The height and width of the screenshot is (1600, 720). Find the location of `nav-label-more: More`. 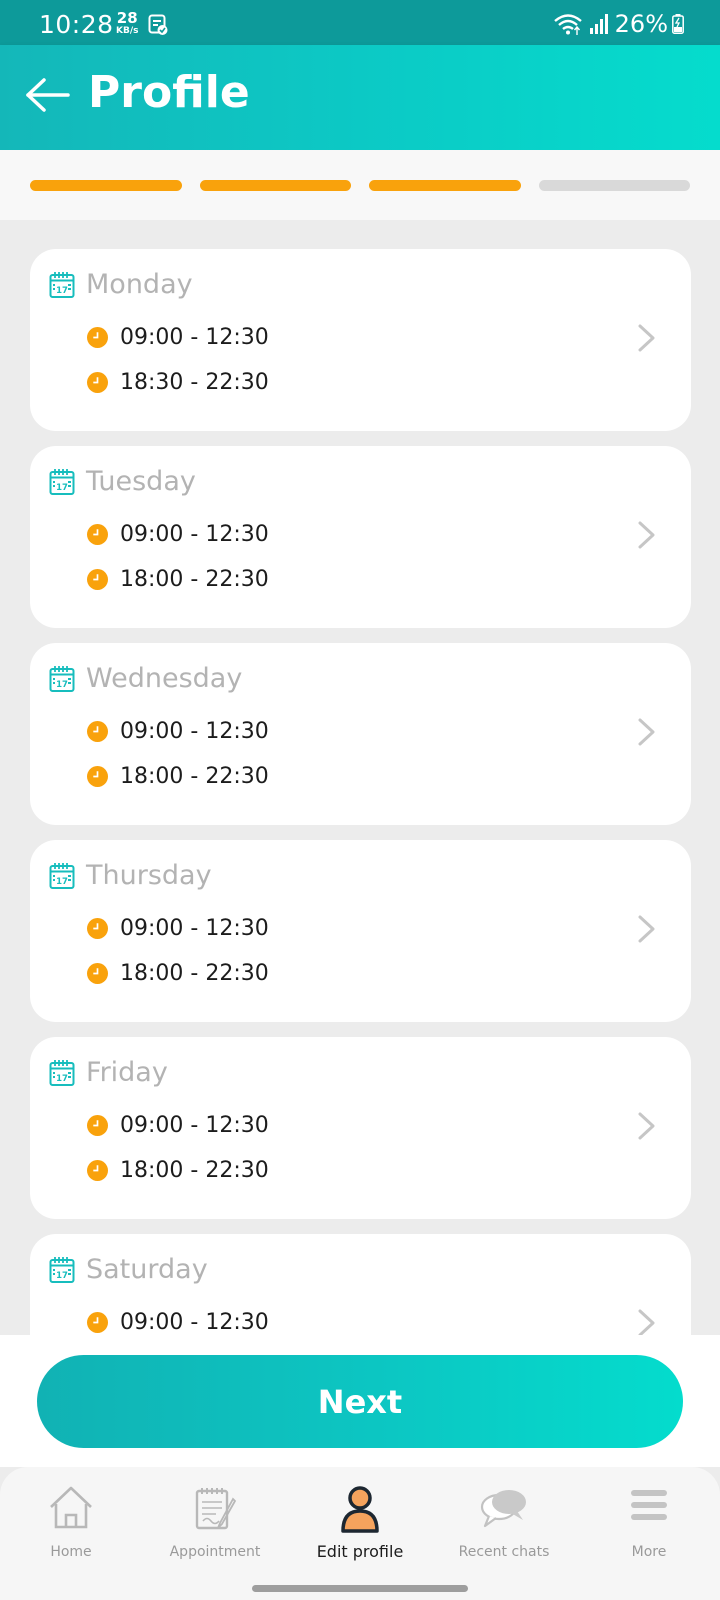

nav-label-more: More is located at coordinates (649, 1552).